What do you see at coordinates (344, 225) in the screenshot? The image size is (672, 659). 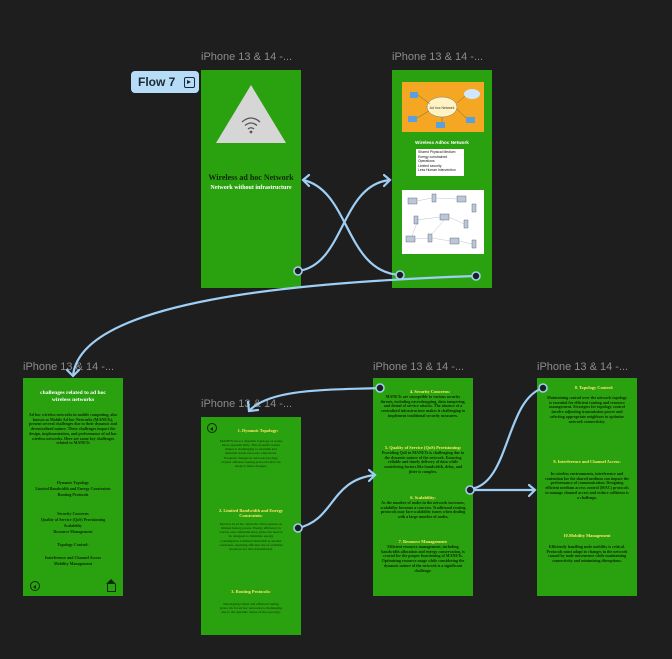 I see `connector-frame1-to-frame2` at bounding box center [344, 225].